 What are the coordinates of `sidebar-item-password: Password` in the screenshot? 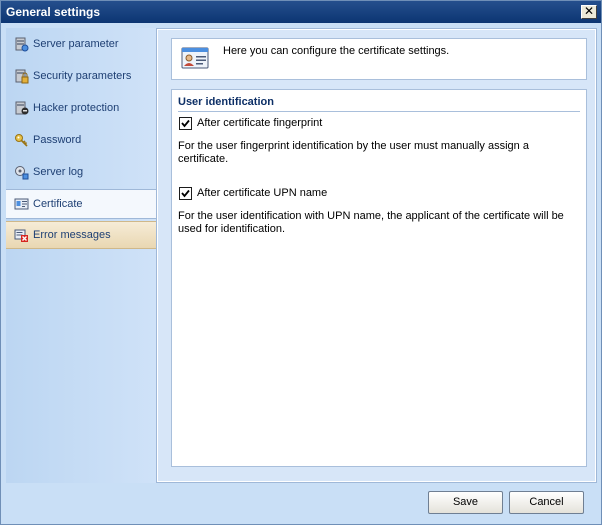 It's located at (81, 140).